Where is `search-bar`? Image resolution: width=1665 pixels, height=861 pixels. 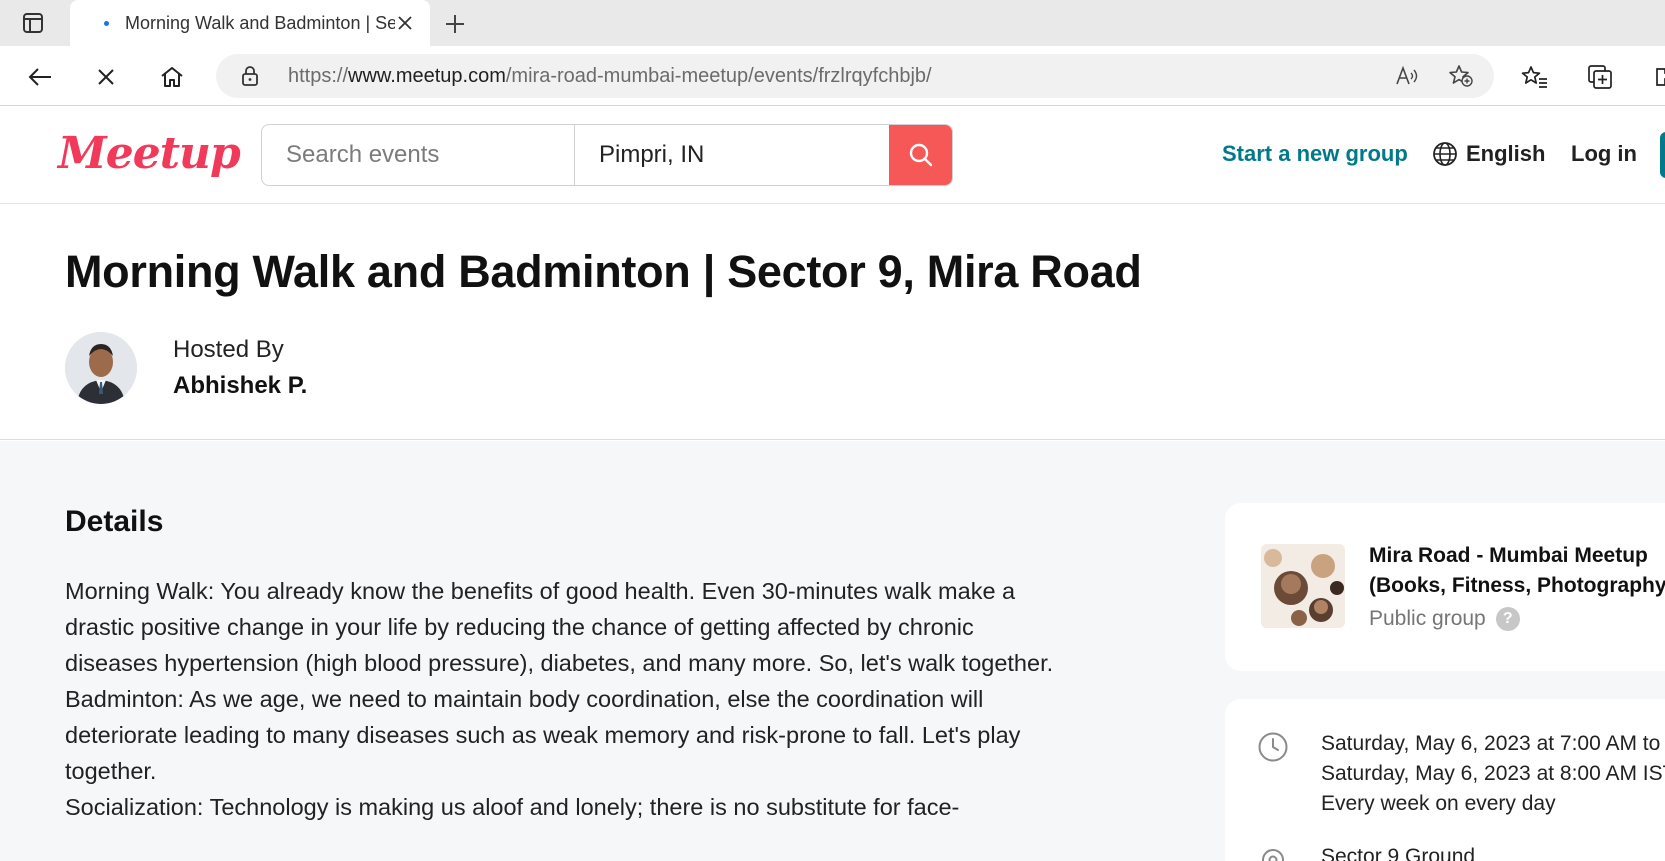 search-bar is located at coordinates (607, 155).